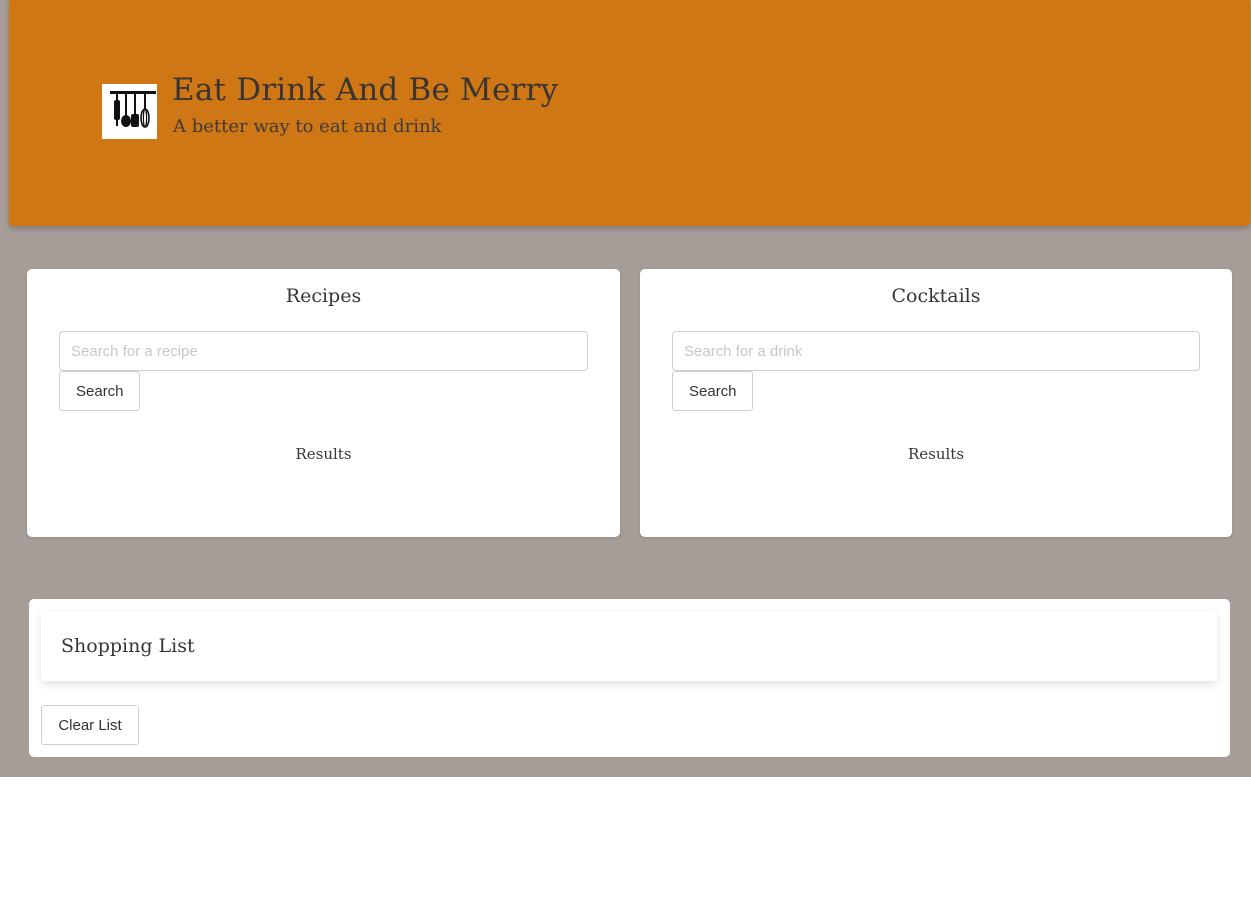 This screenshot has width=1251, height=921. What do you see at coordinates (936, 296) in the screenshot?
I see `cocktails-title: Cocktails` at bounding box center [936, 296].